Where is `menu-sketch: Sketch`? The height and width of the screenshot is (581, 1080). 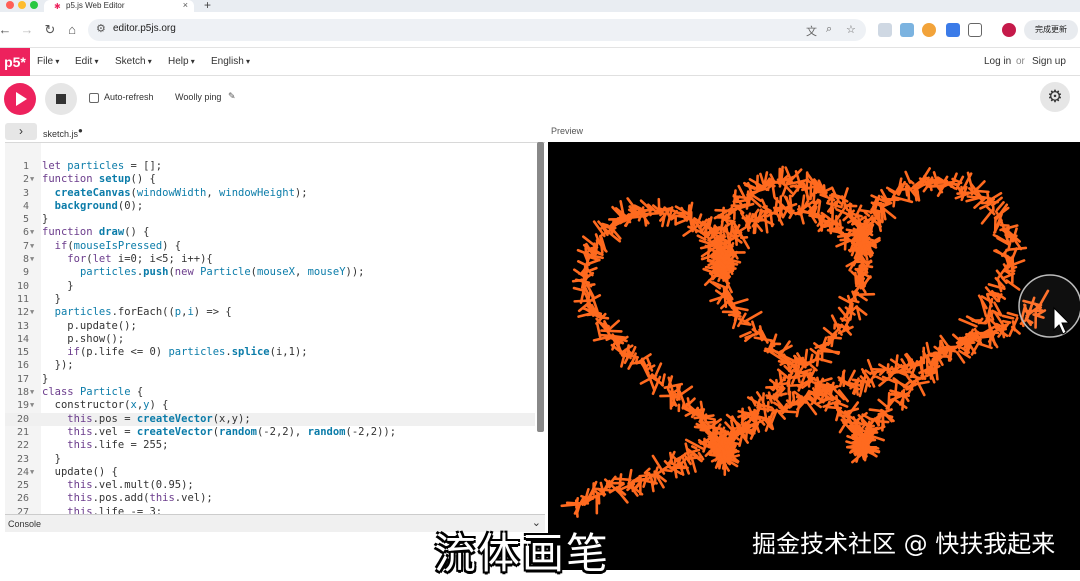
menu-sketch: Sketch is located at coordinates (133, 61).